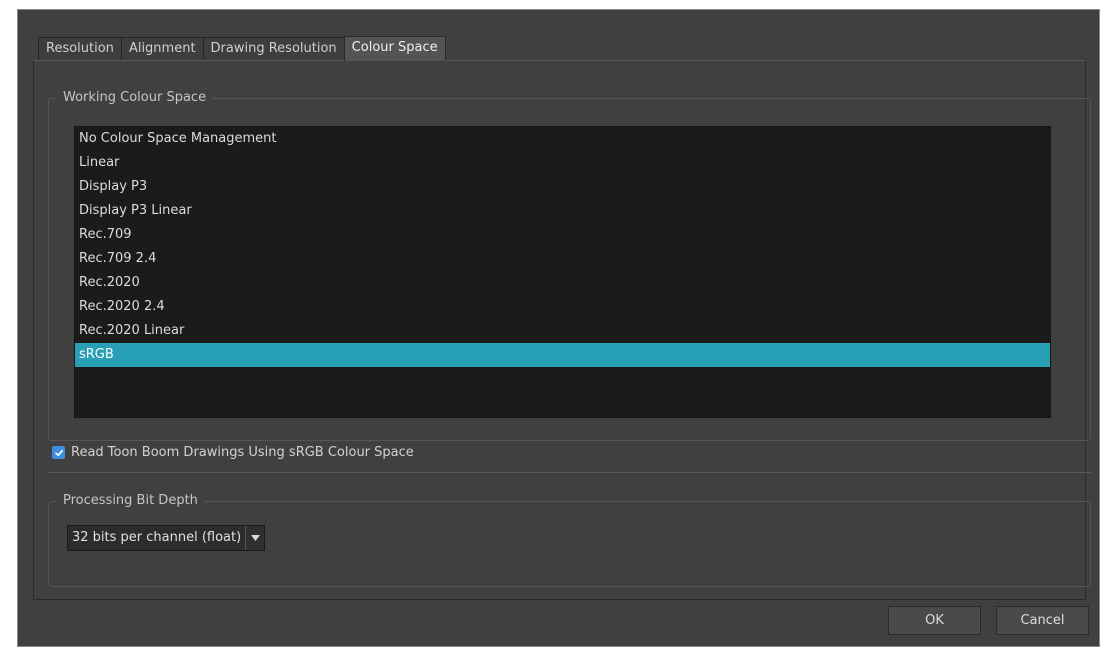  Describe the element at coordinates (255, 538) in the screenshot. I see `dropdown-arrow-icon` at that location.